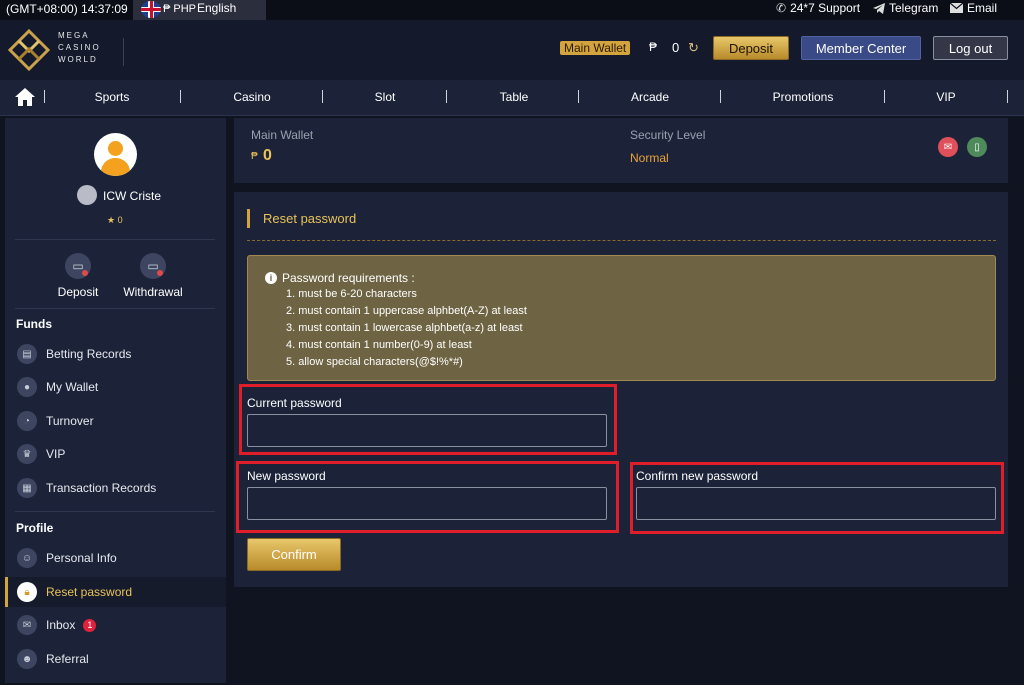 This screenshot has height=685, width=1024. What do you see at coordinates (282, 135) in the screenshot?
I see `main-wallet-label: Main Wallet` at bounding box center [282, 135].